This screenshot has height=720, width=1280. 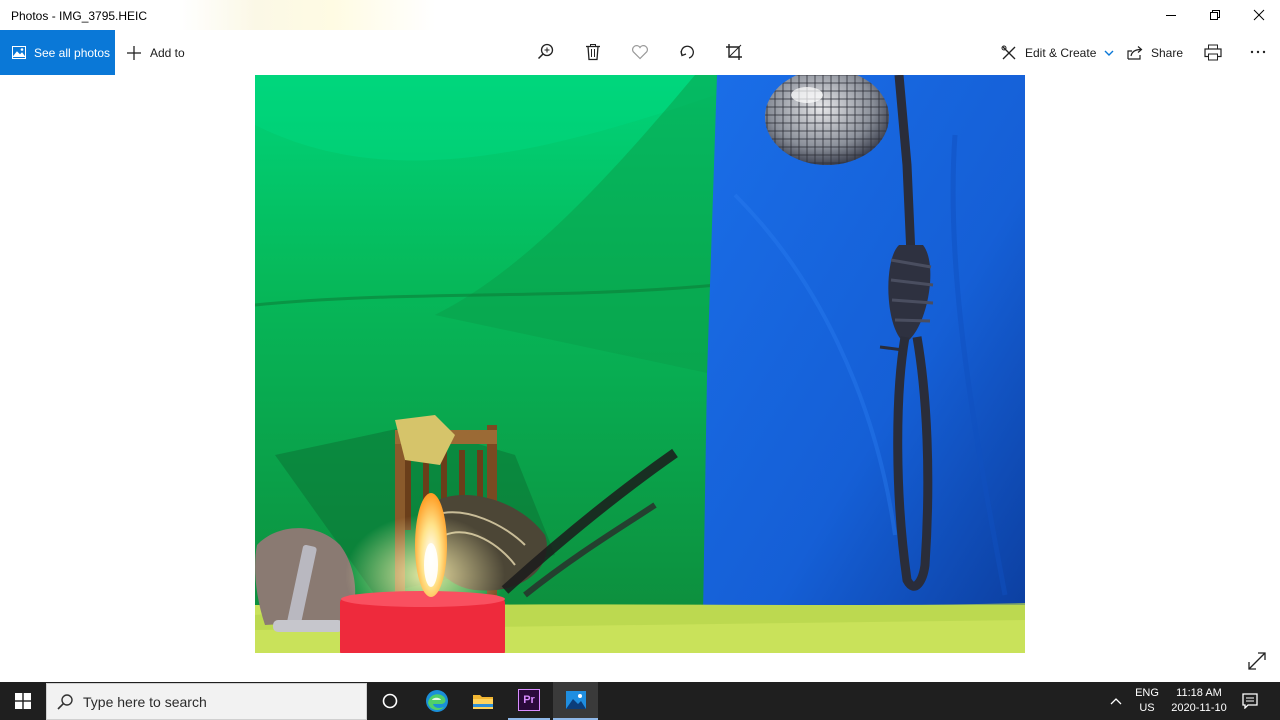 I want to click on action-center-button, so click(x=1250, y=701).